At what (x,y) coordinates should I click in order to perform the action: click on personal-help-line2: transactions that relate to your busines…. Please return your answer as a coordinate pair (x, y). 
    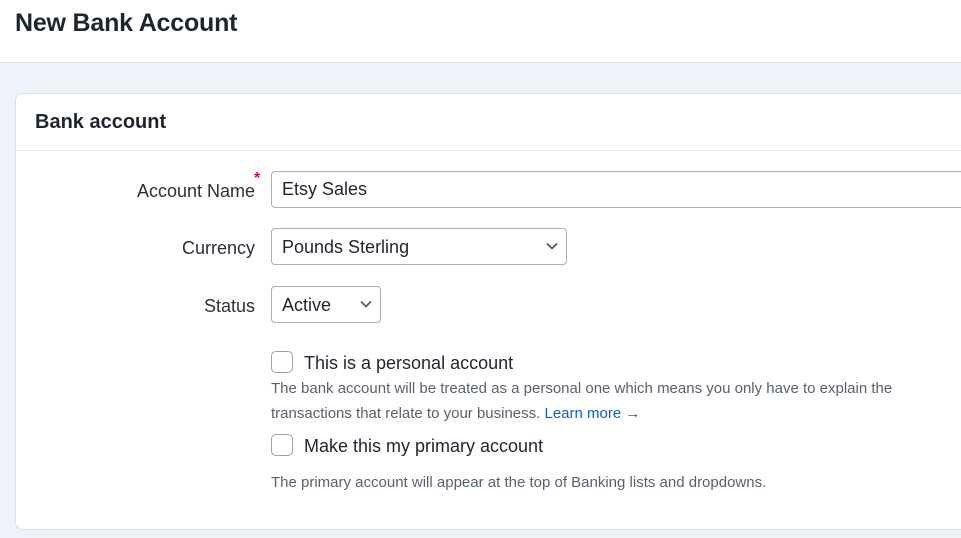
    Looking at the image, I should click on (406, 413).